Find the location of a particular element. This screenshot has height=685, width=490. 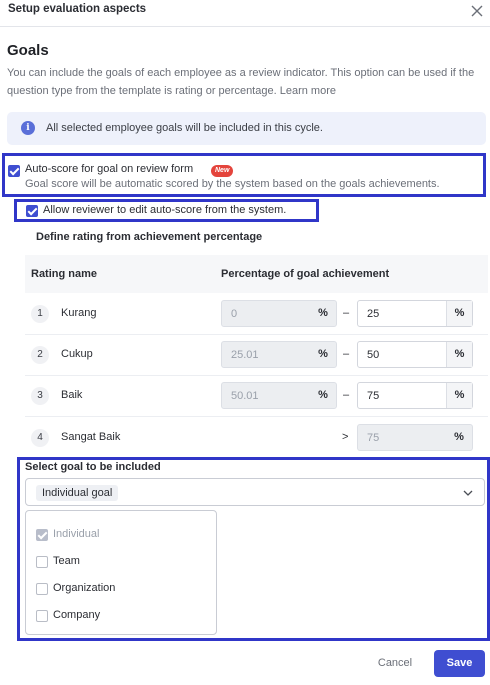

save-button: Save is located at coordinates (459, 663).